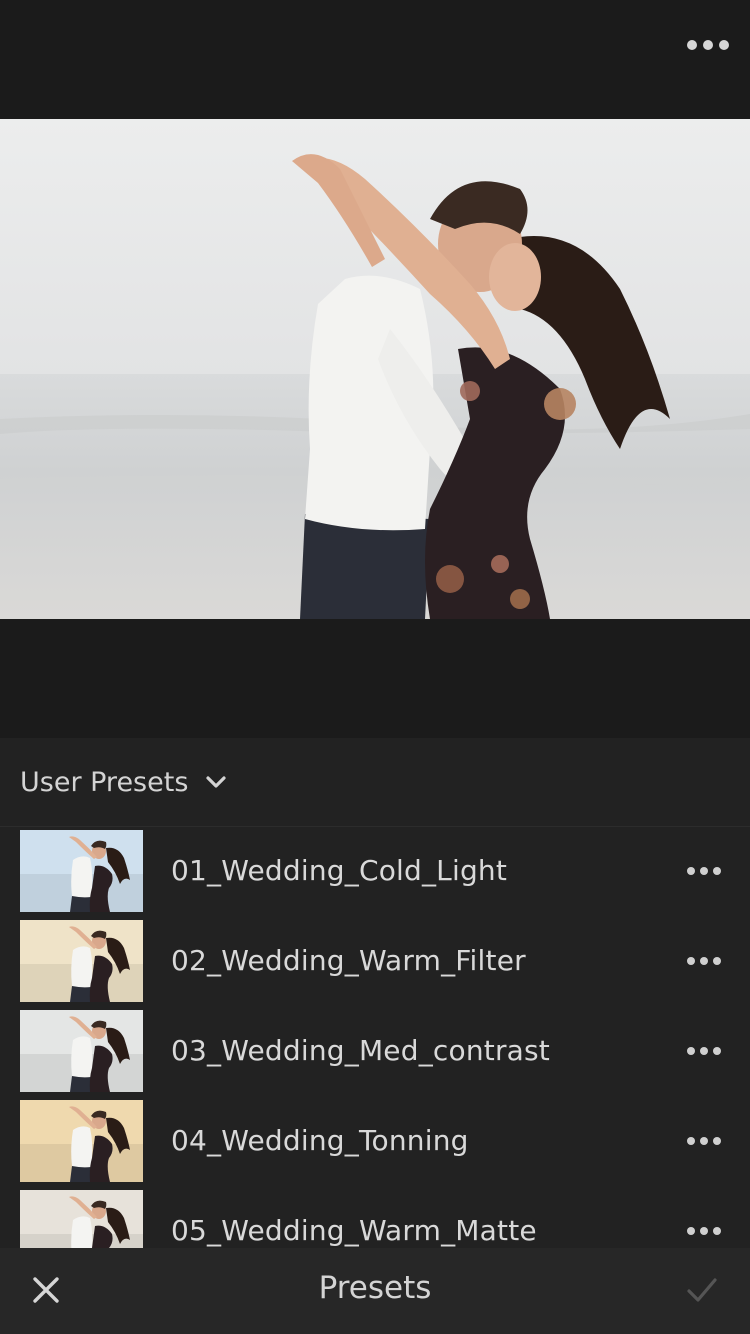 The width and height of the screenshot is (750, 1334). What do you see at coordinates (375, 59) in the screenshot?
I see `top-bar` at bounding box center [375, 59].